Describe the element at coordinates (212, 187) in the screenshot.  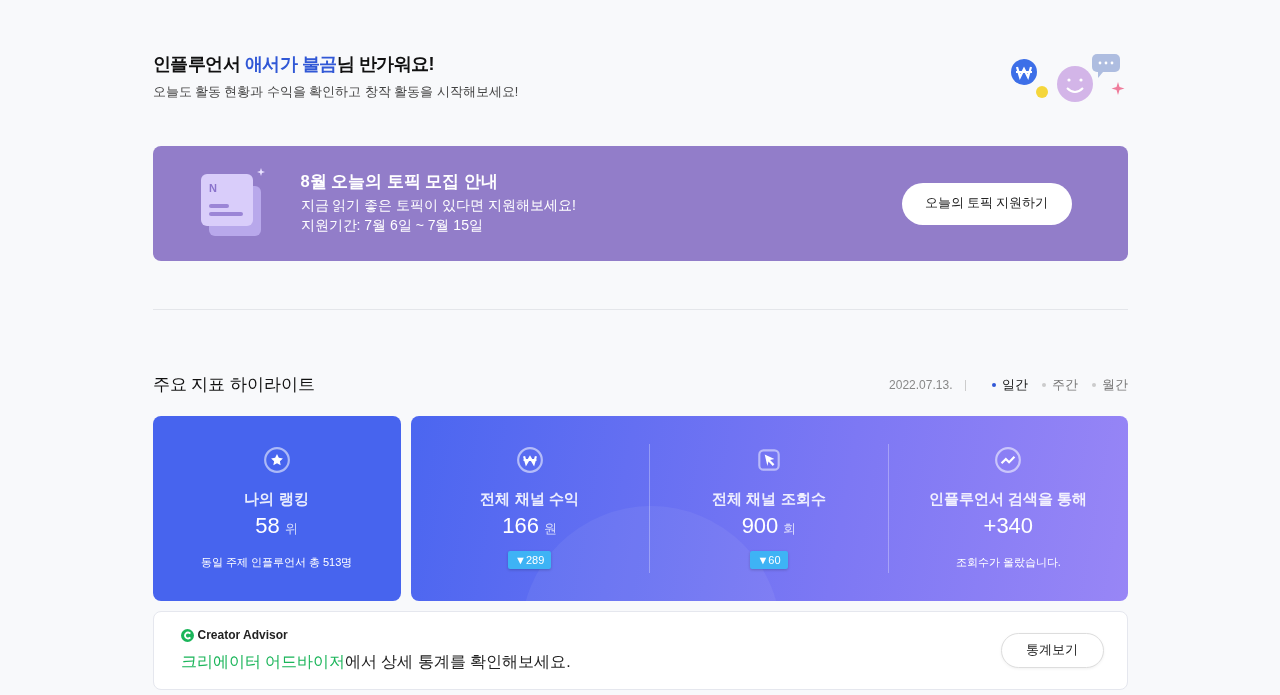
I see `icon-letter: N` at that location.